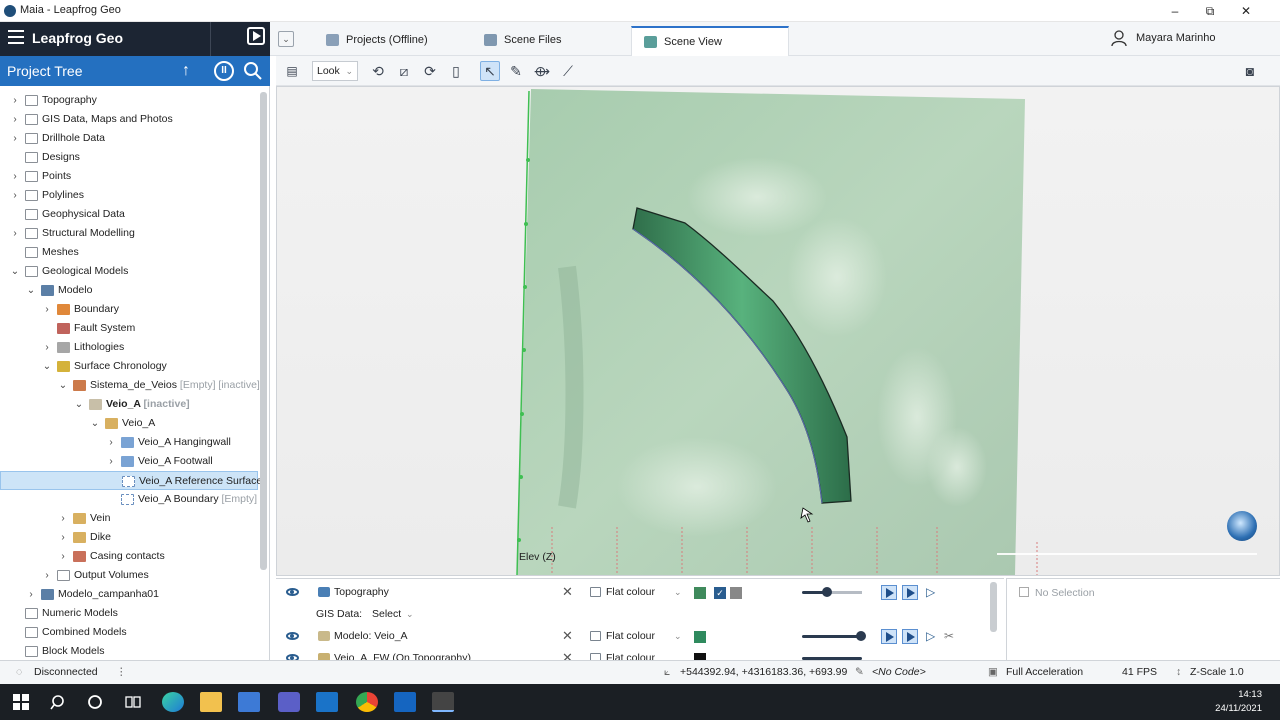 This screenshot has height=720, width=1280. What do you see at coordinates (240, 39) in the screenshot?
I see `play-button` at bounding box center [240, 39].